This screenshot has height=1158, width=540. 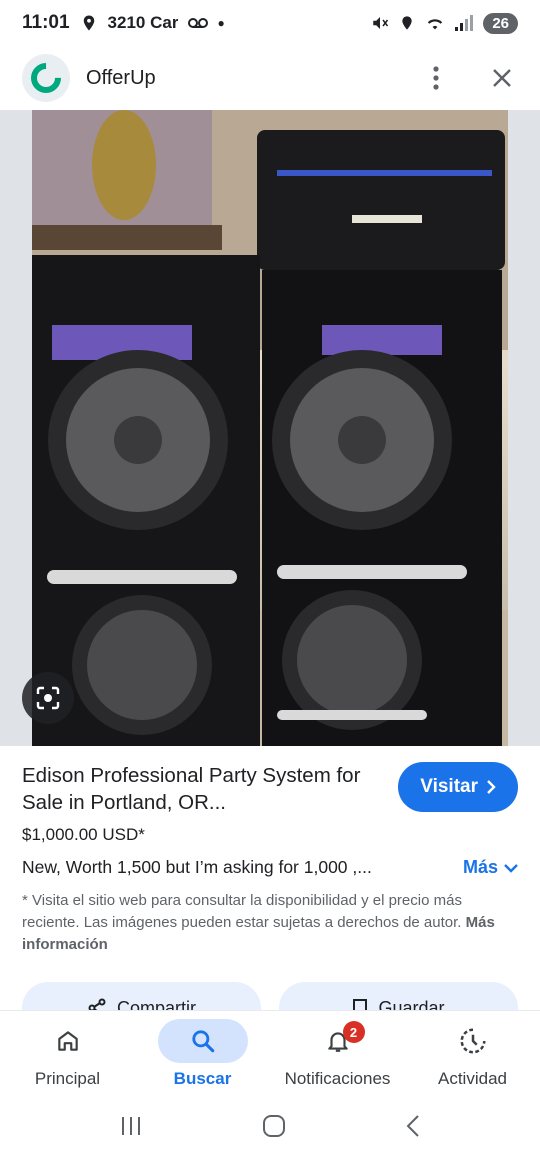 What do you see at coordinates (464, 23) in the screenshot?
I see `signal-icon` at bounding box center [464, 23].